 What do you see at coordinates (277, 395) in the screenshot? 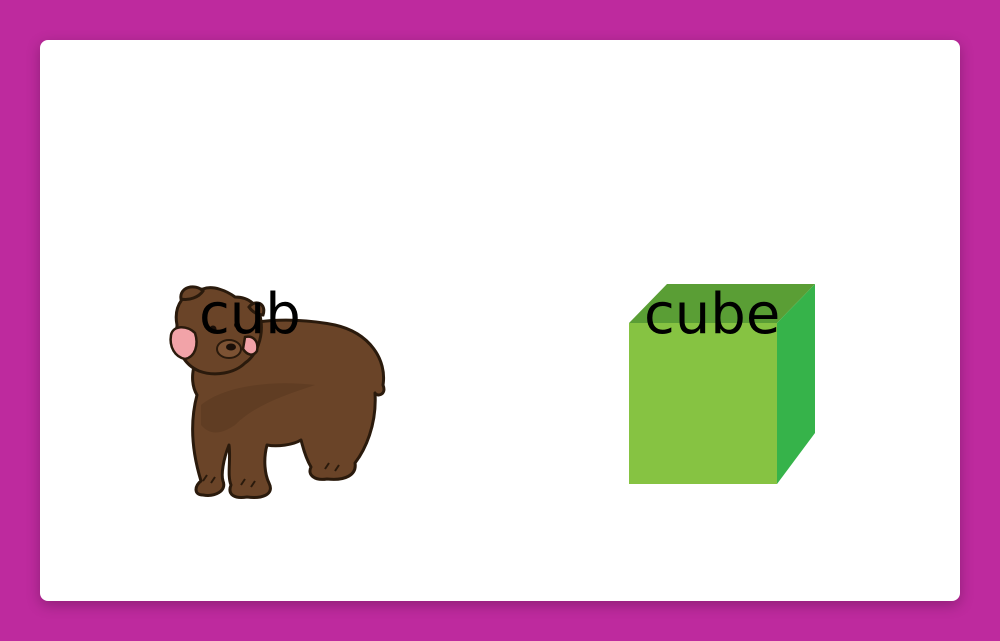
I see `cub-item: cub` at bounding box center [277, 395].